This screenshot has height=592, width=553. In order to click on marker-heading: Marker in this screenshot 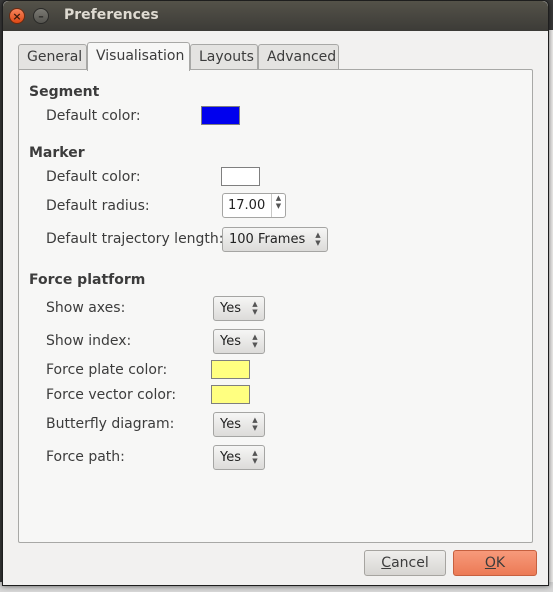, I will do `click(57, 153)`.